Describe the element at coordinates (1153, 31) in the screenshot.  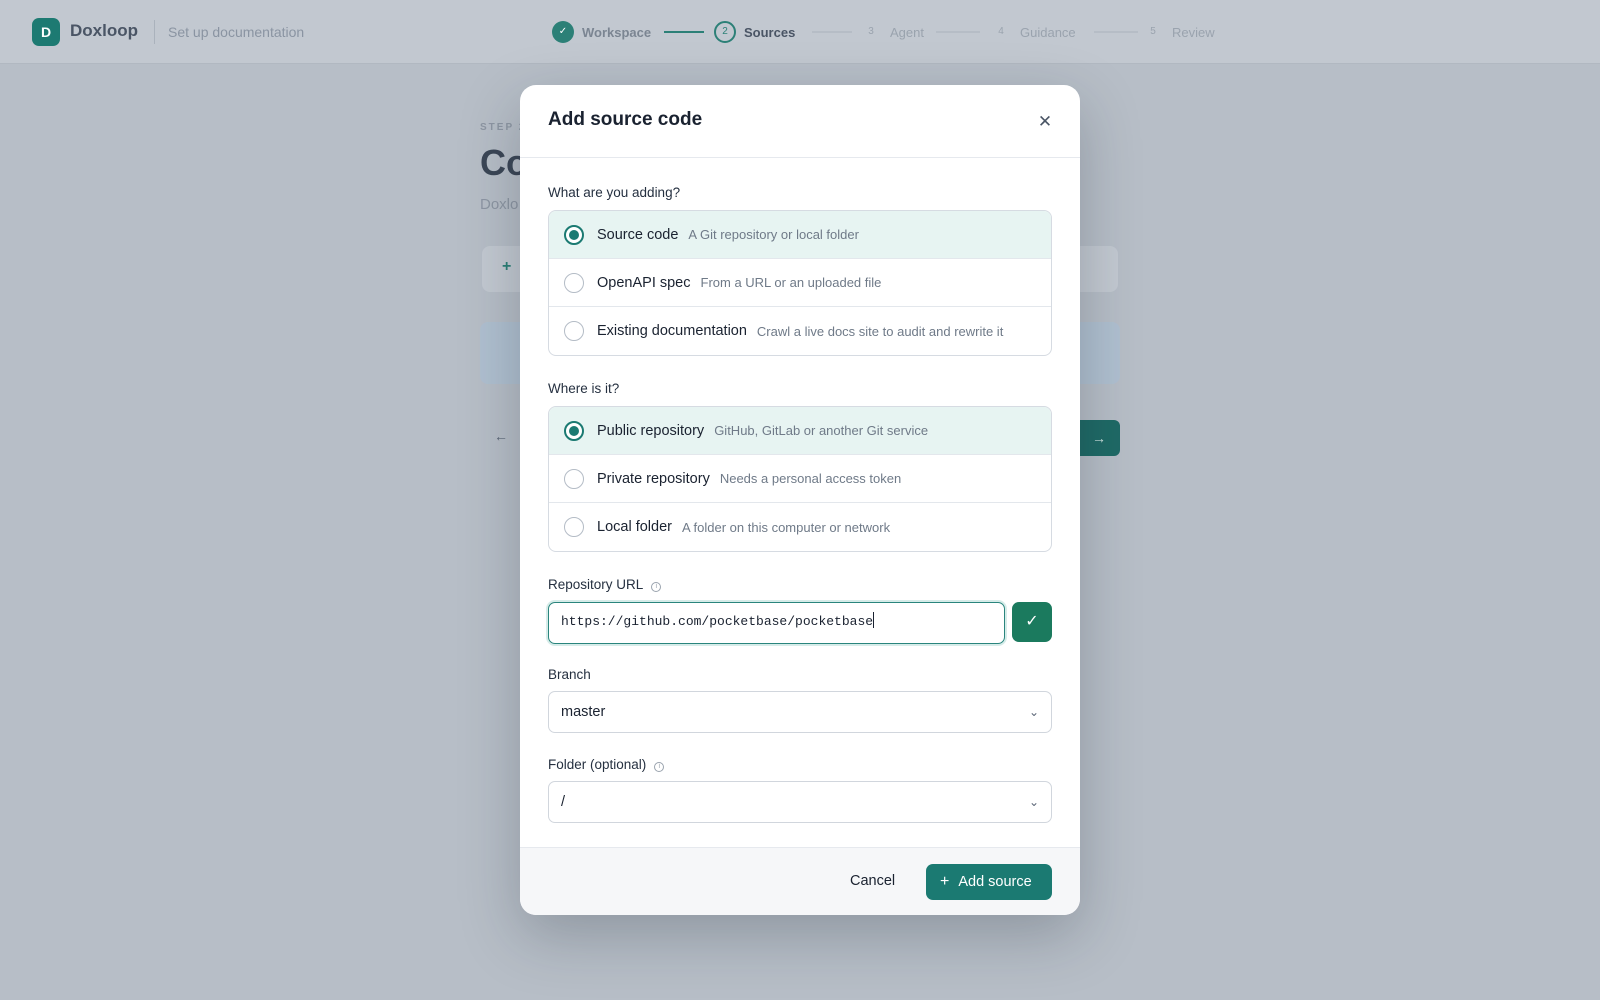
I see `step-number: 5` at that location.